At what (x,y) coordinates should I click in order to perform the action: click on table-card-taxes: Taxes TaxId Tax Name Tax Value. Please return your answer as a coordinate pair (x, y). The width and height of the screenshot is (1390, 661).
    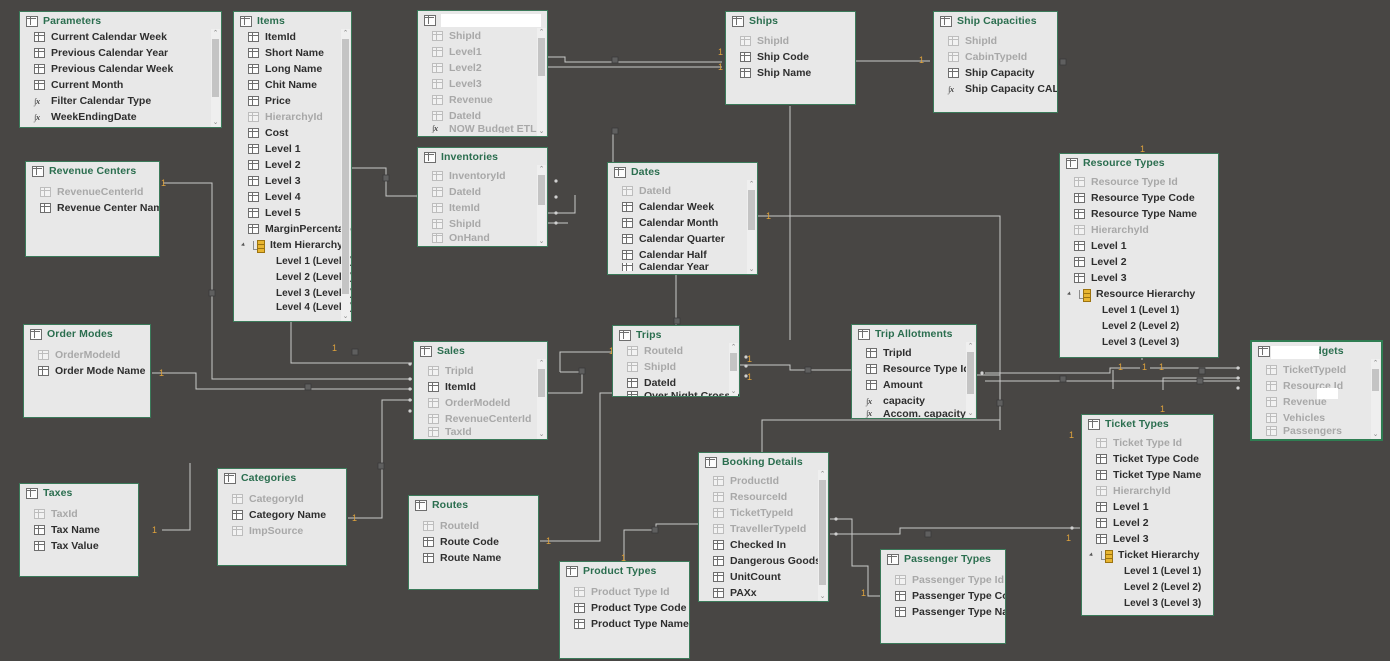
    Looking at the image, I should click on (79, 530).